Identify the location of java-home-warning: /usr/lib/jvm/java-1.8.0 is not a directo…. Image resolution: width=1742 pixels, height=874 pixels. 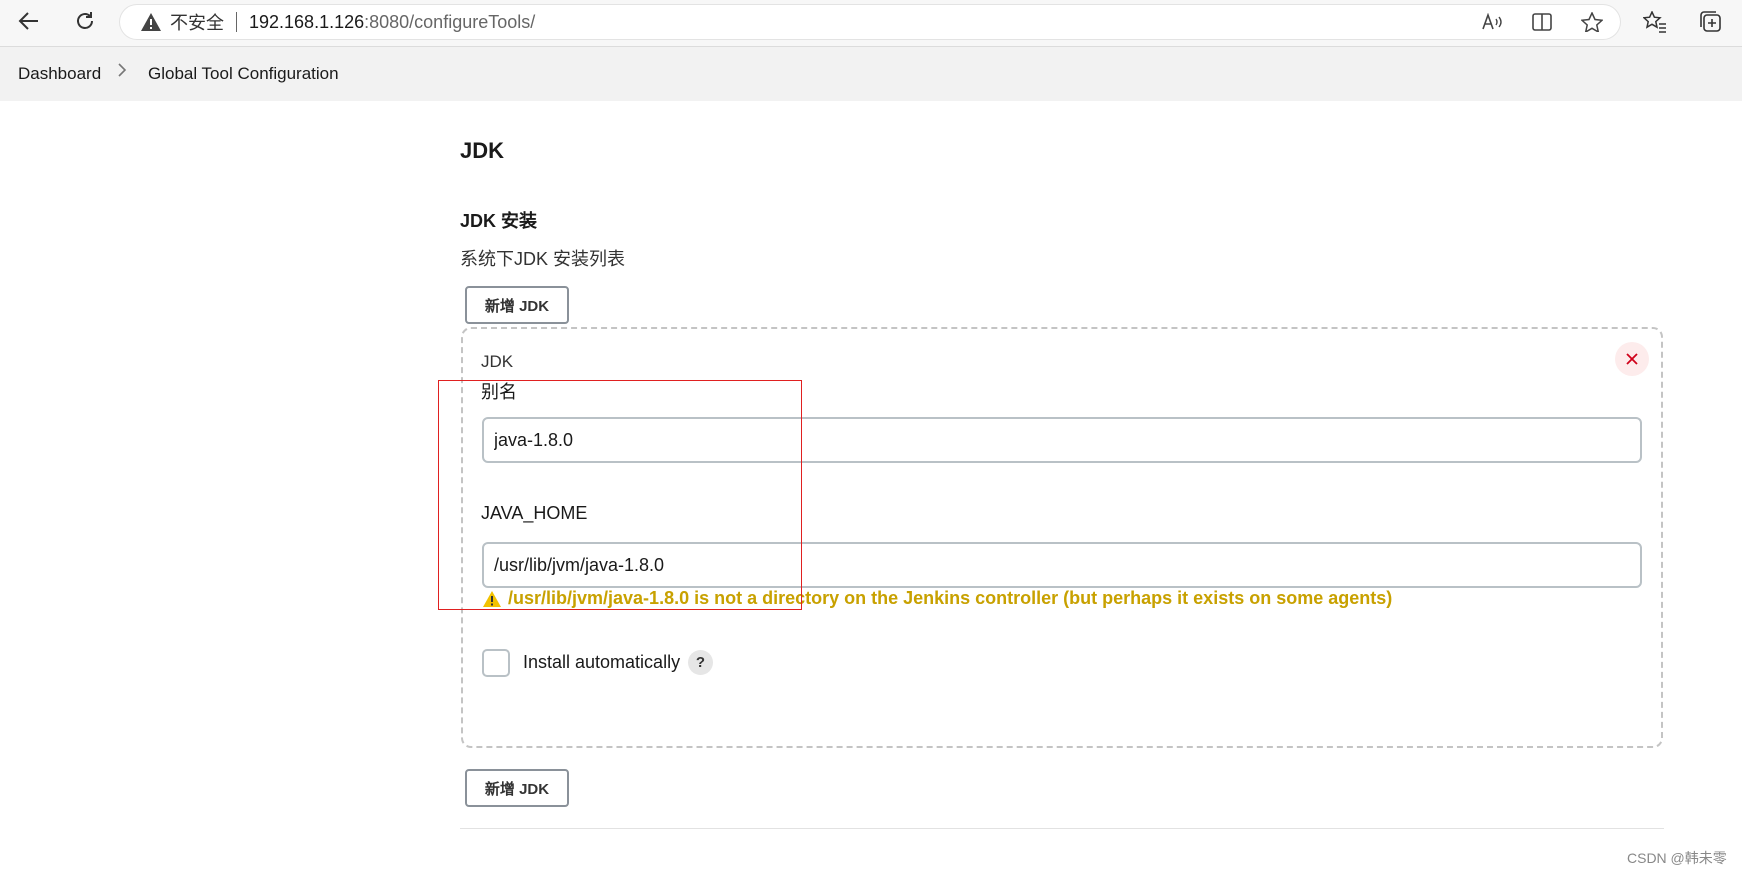
(937, 598).